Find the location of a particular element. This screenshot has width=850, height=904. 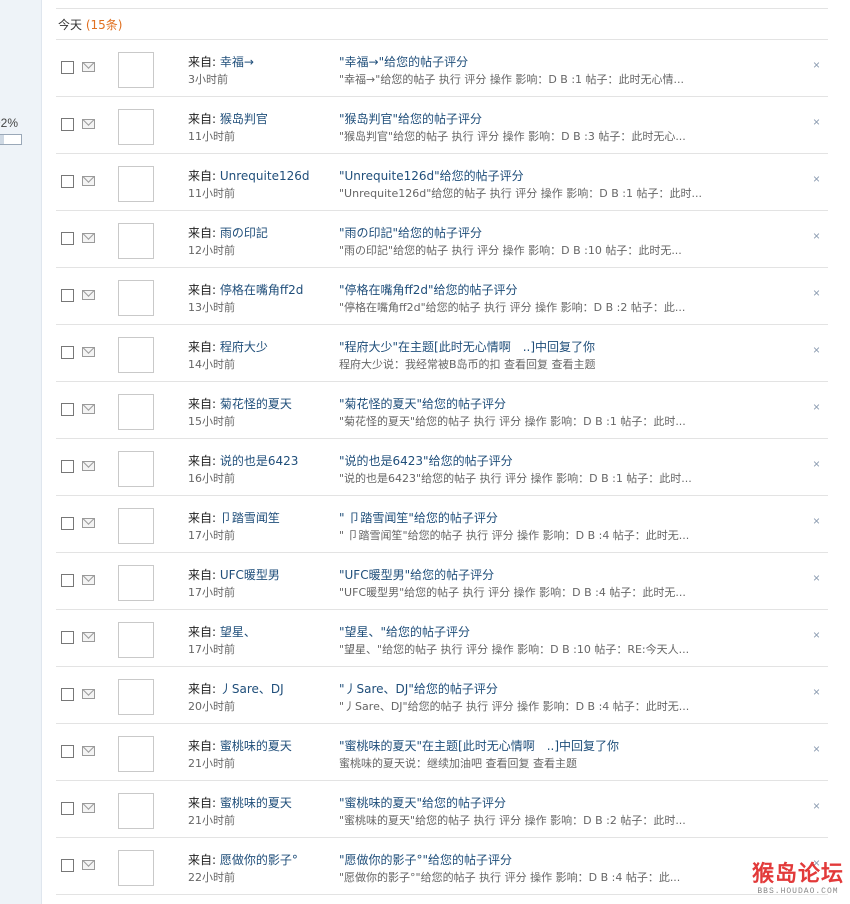

subject-link: " 卩踏雪闻笙"给您的帖子评分 is located at coordinates (418, 517).